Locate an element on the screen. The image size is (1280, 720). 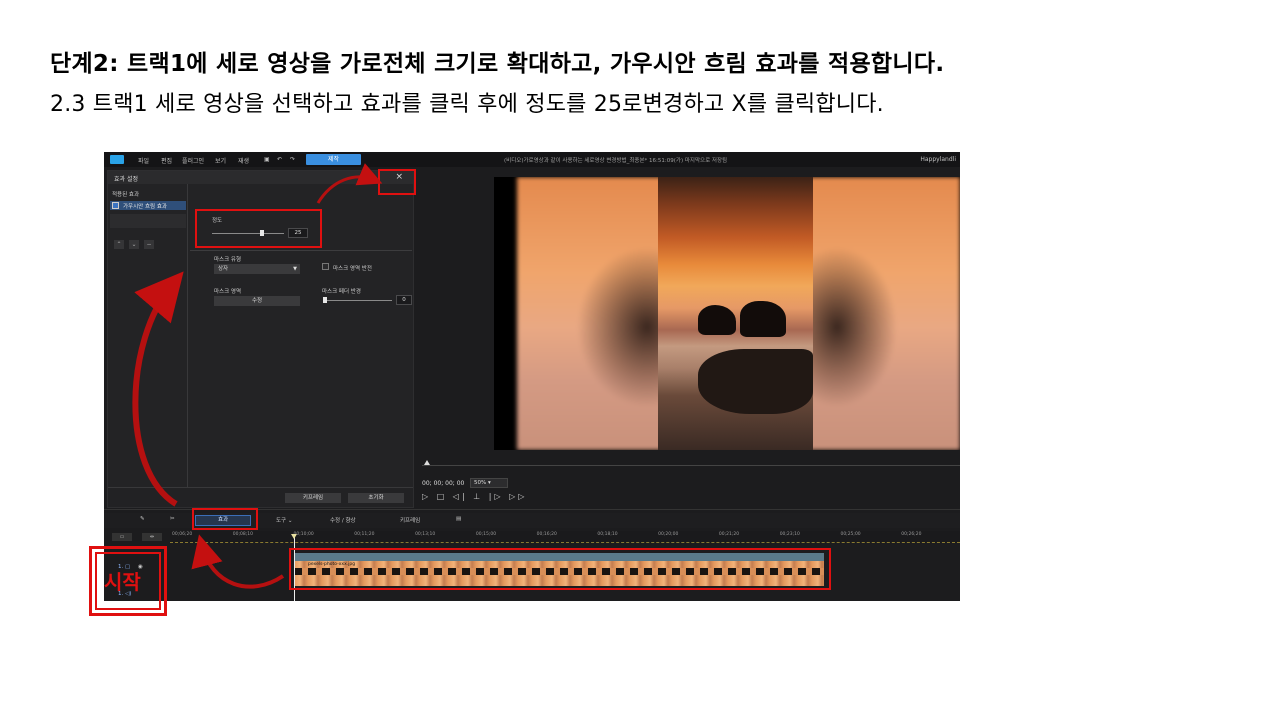
tab-tools: 도구 ⌄ is located at coordinates (284, 520).